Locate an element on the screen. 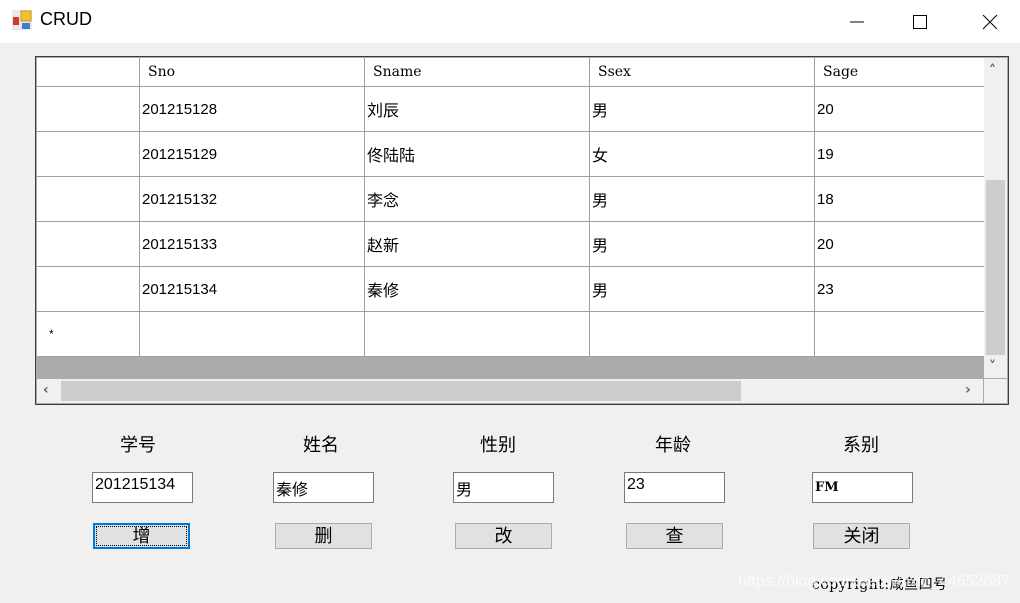  column-header-sage: Sage is located at coordinates (904, 72).